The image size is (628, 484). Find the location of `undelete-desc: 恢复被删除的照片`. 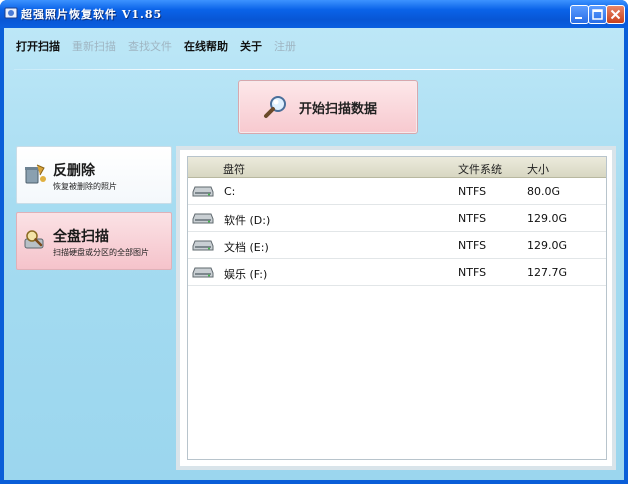

undelete-desc: 恢复被删除的照片 is located at coordinates (85, 186).